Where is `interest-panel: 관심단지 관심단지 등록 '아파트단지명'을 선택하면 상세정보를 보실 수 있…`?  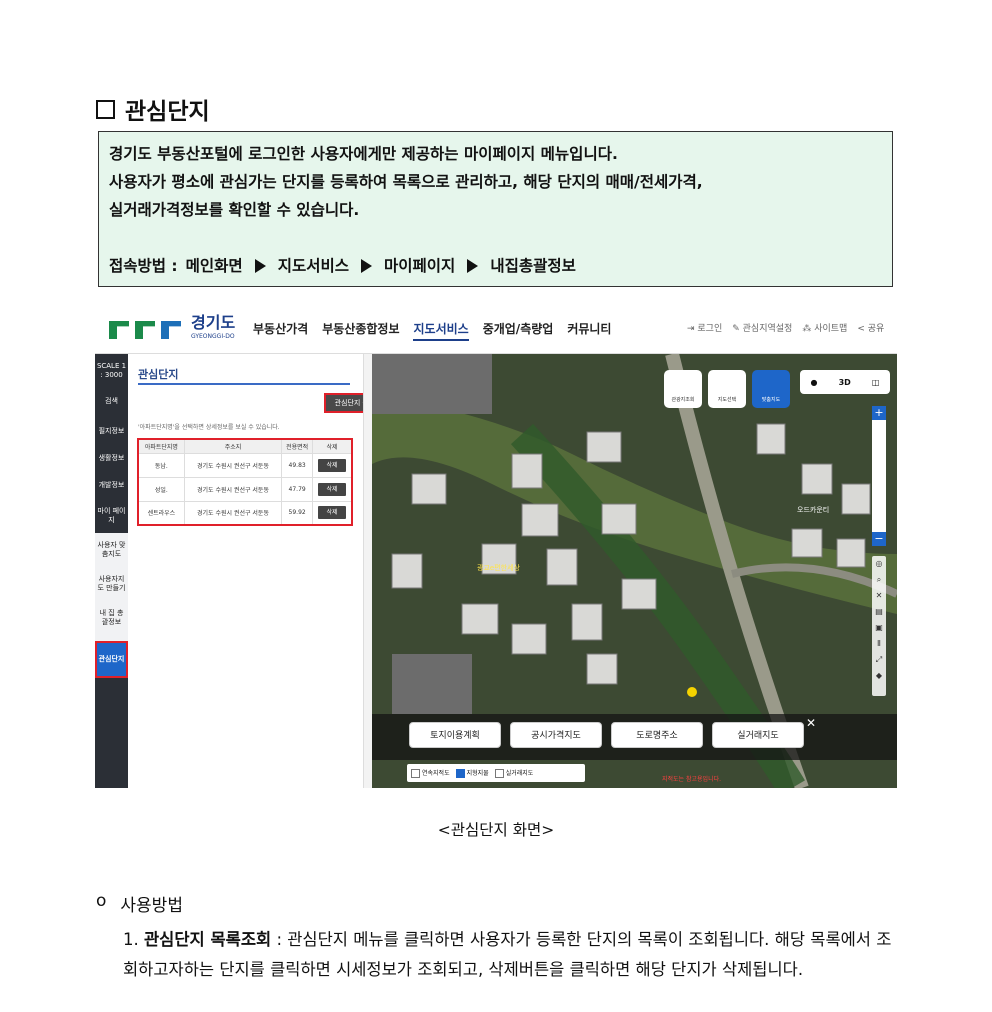
interest-panel: 관심단지 관심단지 등록 '아파트단지명'을 선택하면 상세정보를 보실 수 있… is located at coordinates (257, 571).